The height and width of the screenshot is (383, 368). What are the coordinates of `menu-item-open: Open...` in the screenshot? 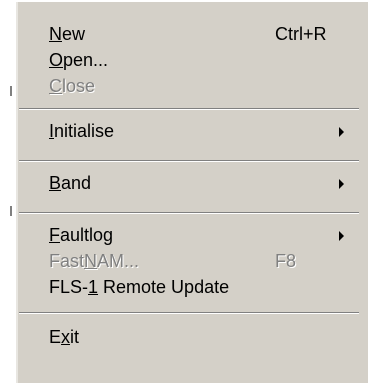 It's located at (192, 60).